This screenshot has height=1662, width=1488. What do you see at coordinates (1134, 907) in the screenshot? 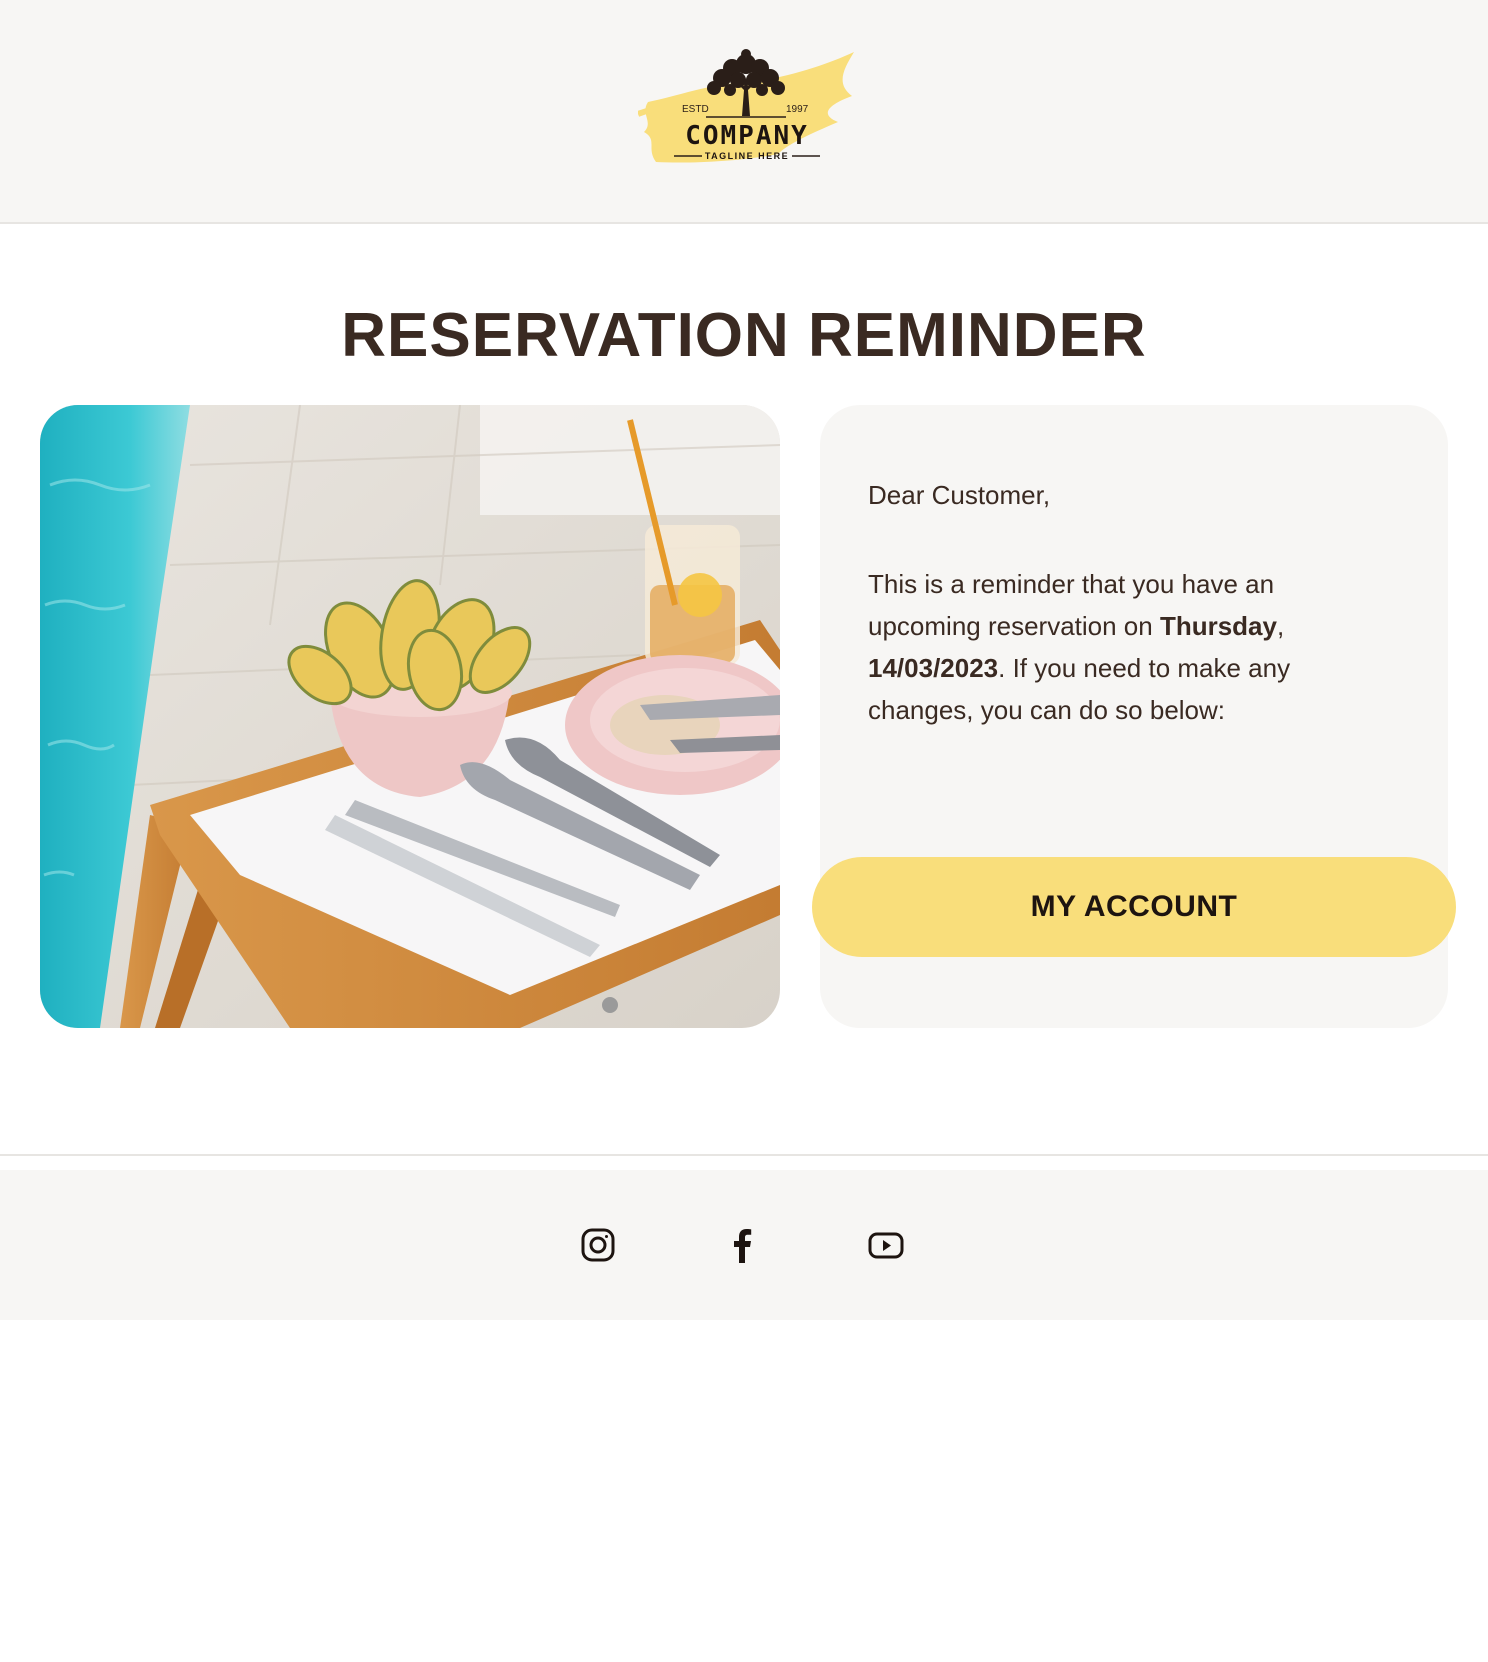
I see `my-account-button: MY ACCOUNT` at bounding box center [1134, 907].